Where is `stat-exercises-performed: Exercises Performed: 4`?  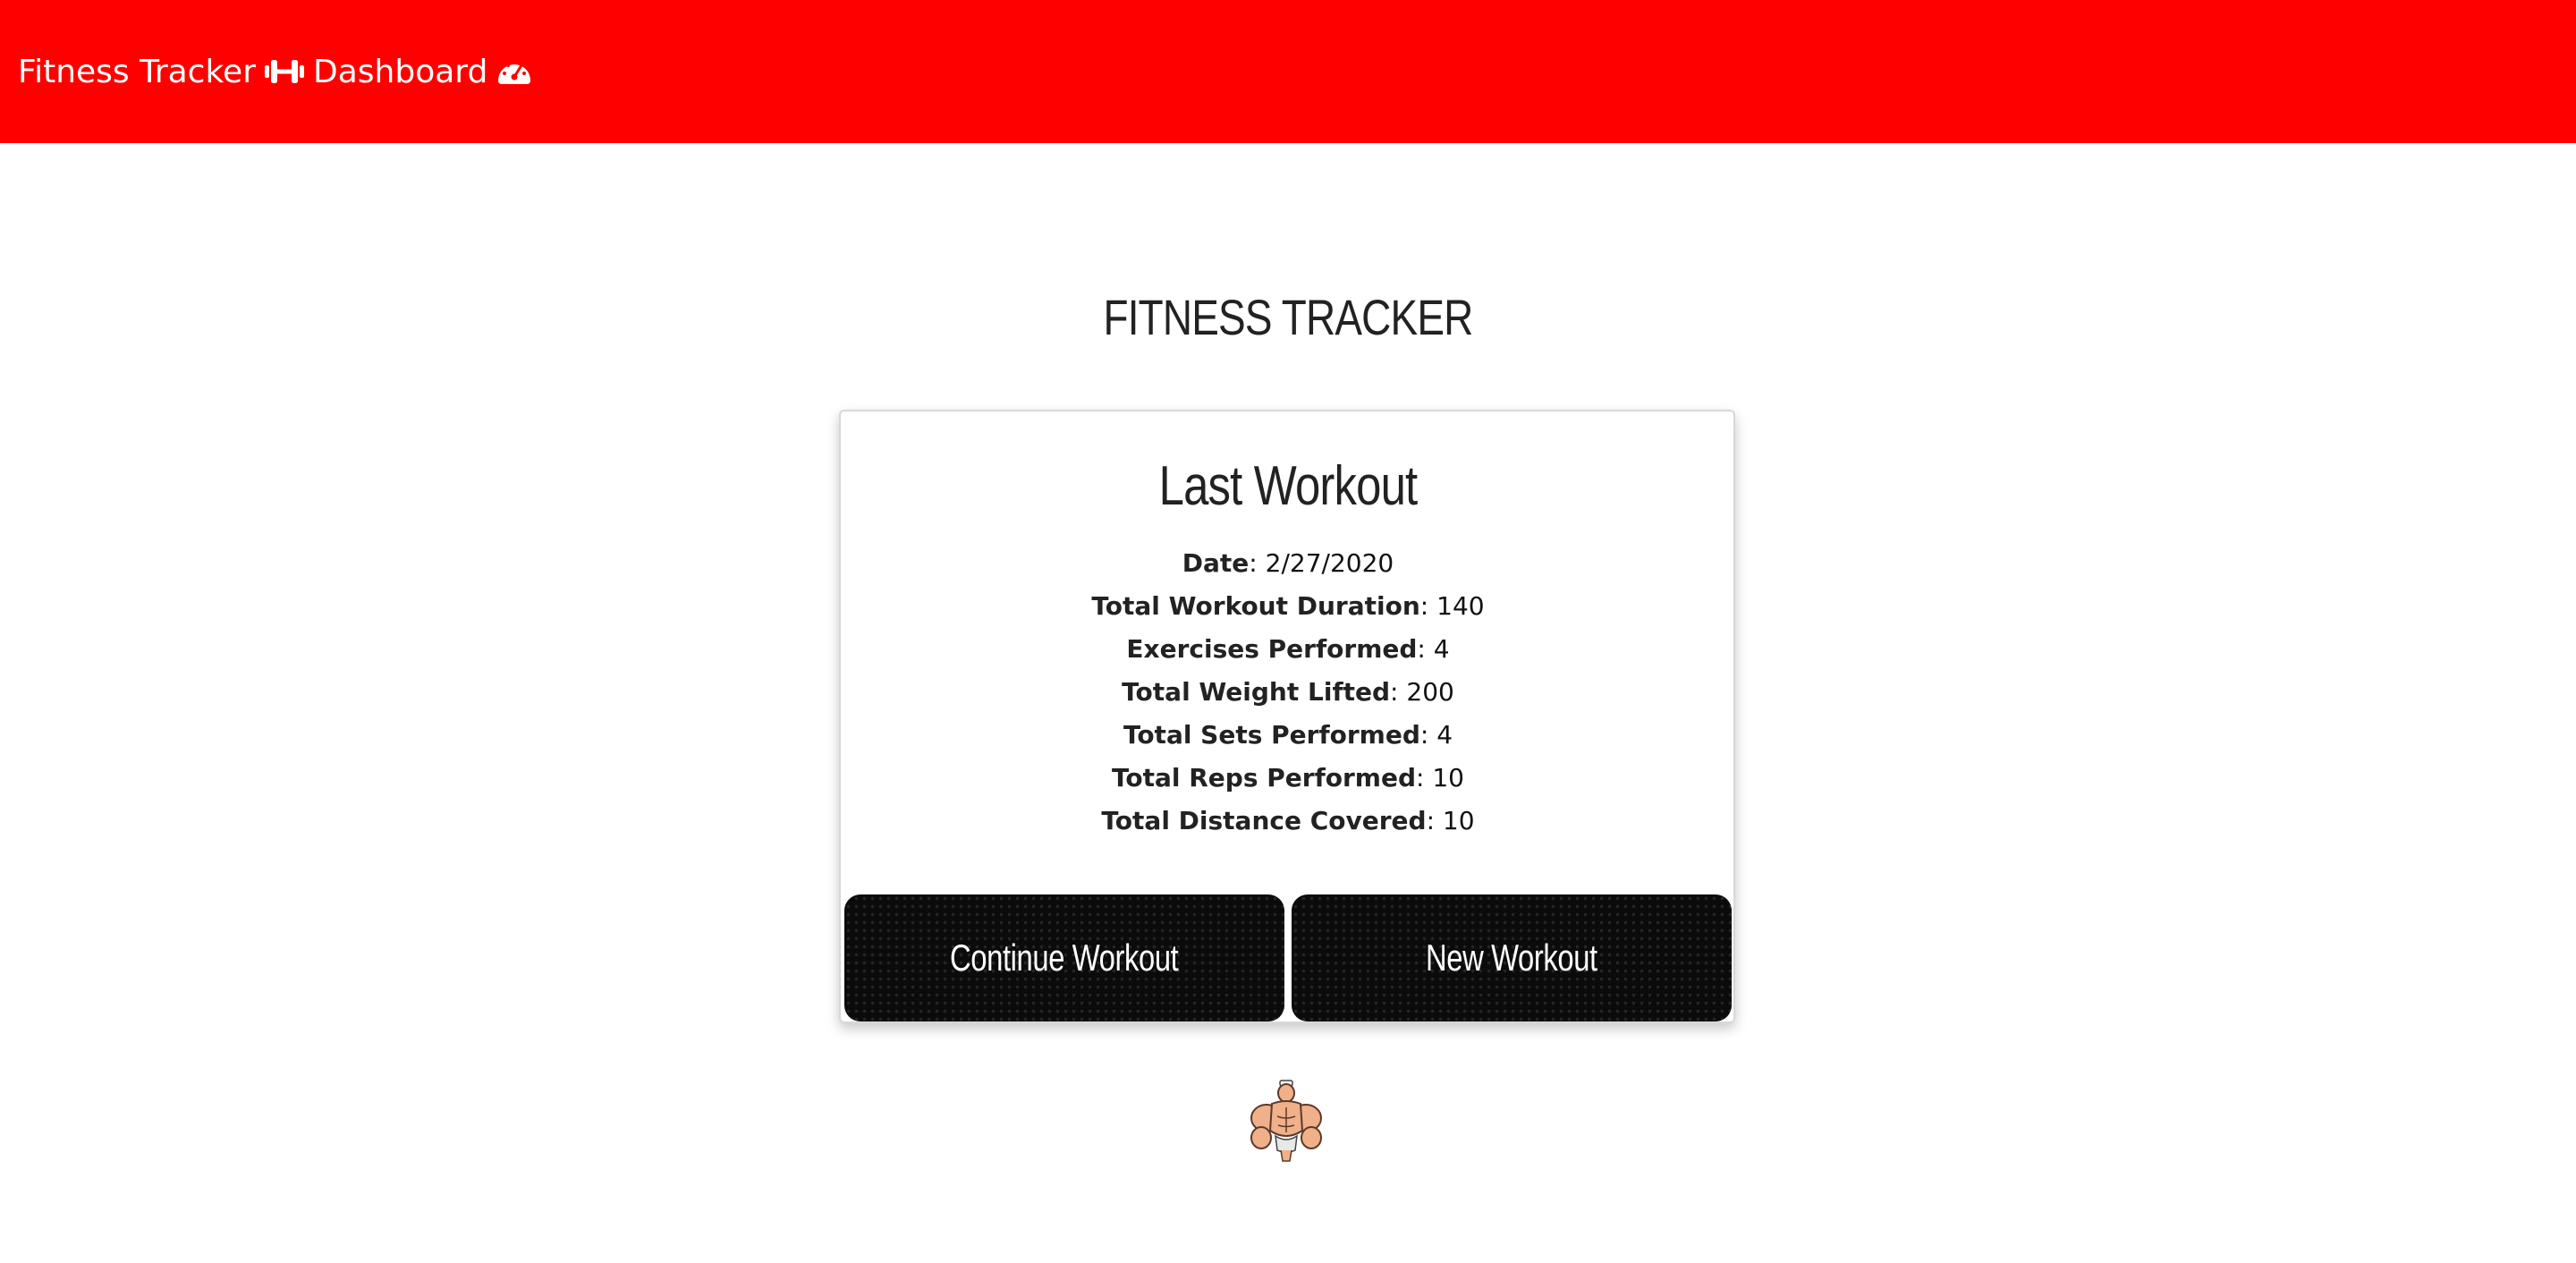
stat-exercises-performed: Exercises Performed: 4 is located at coordinates (1288, 649).